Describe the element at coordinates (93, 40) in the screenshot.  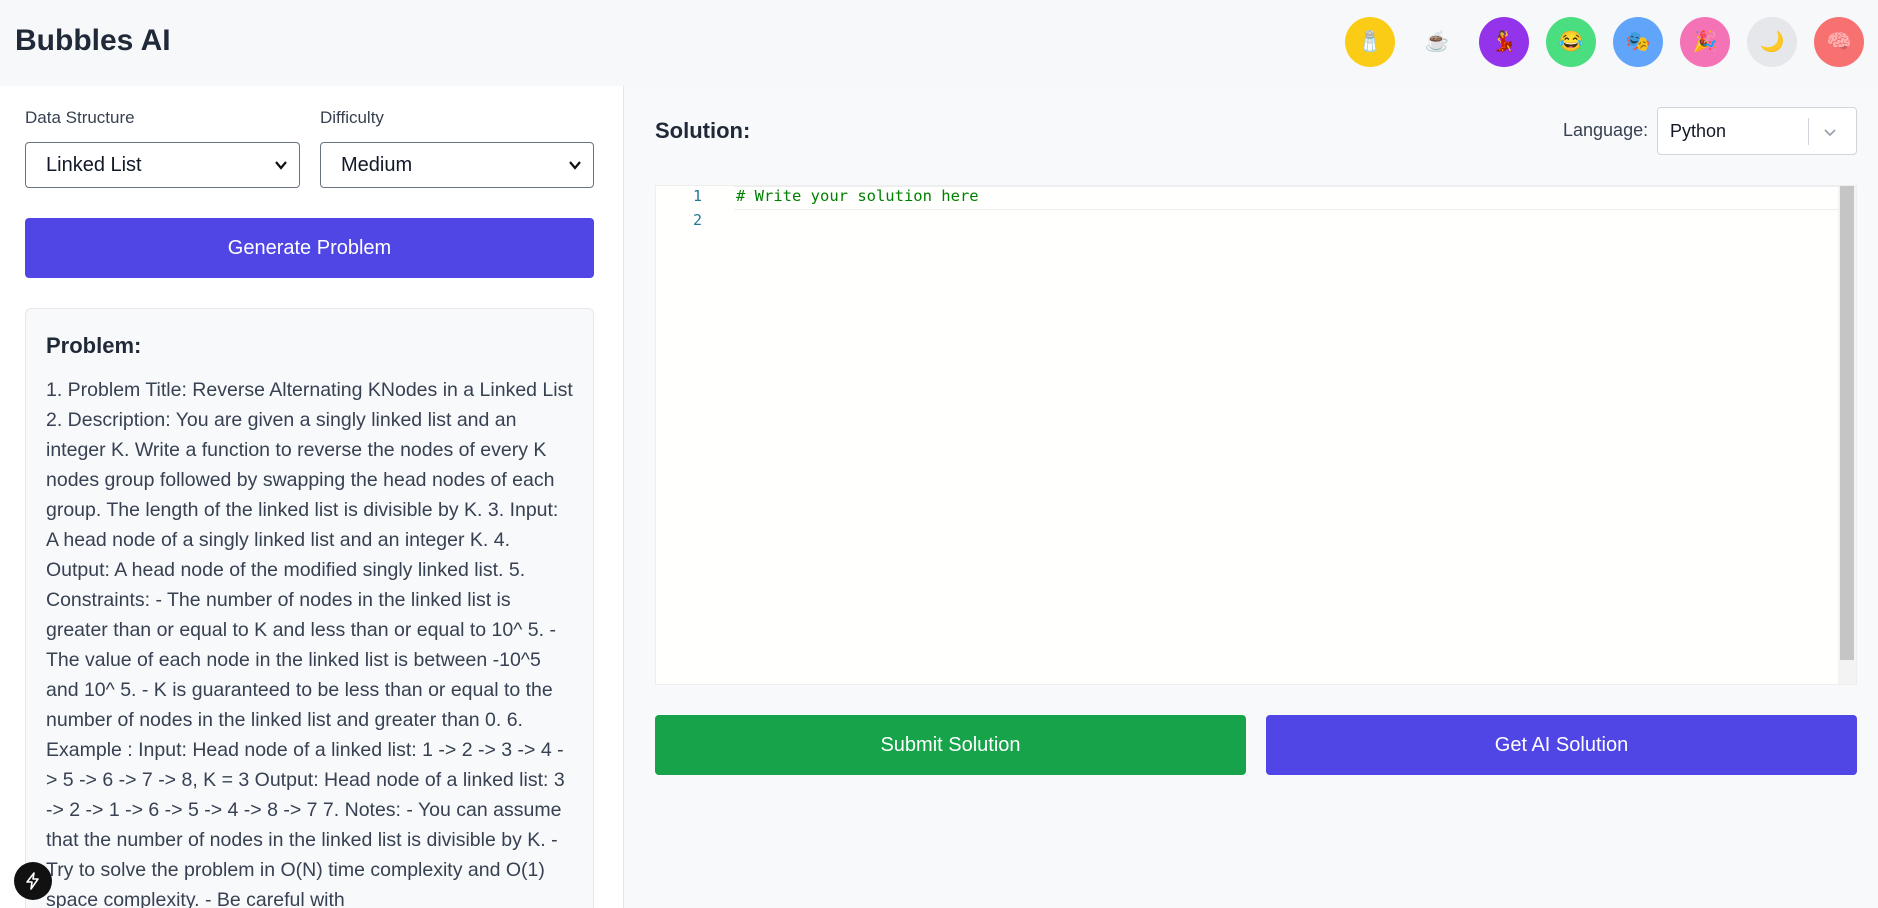
I see `app-title: Bubbles AI` at that location.